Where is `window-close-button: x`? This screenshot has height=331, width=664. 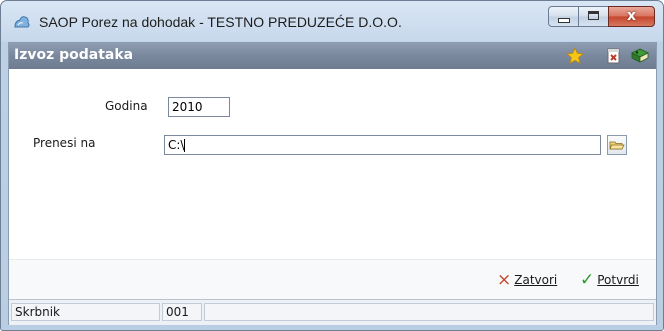 window-close-button: x is located at coordinates (631, 16).